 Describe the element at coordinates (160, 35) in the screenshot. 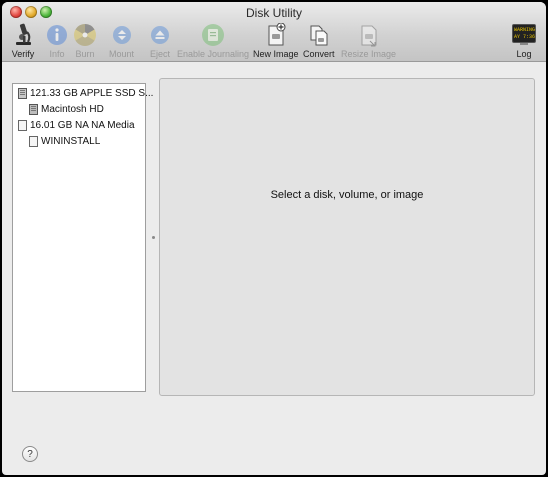

I see `eject-icon` at that location.